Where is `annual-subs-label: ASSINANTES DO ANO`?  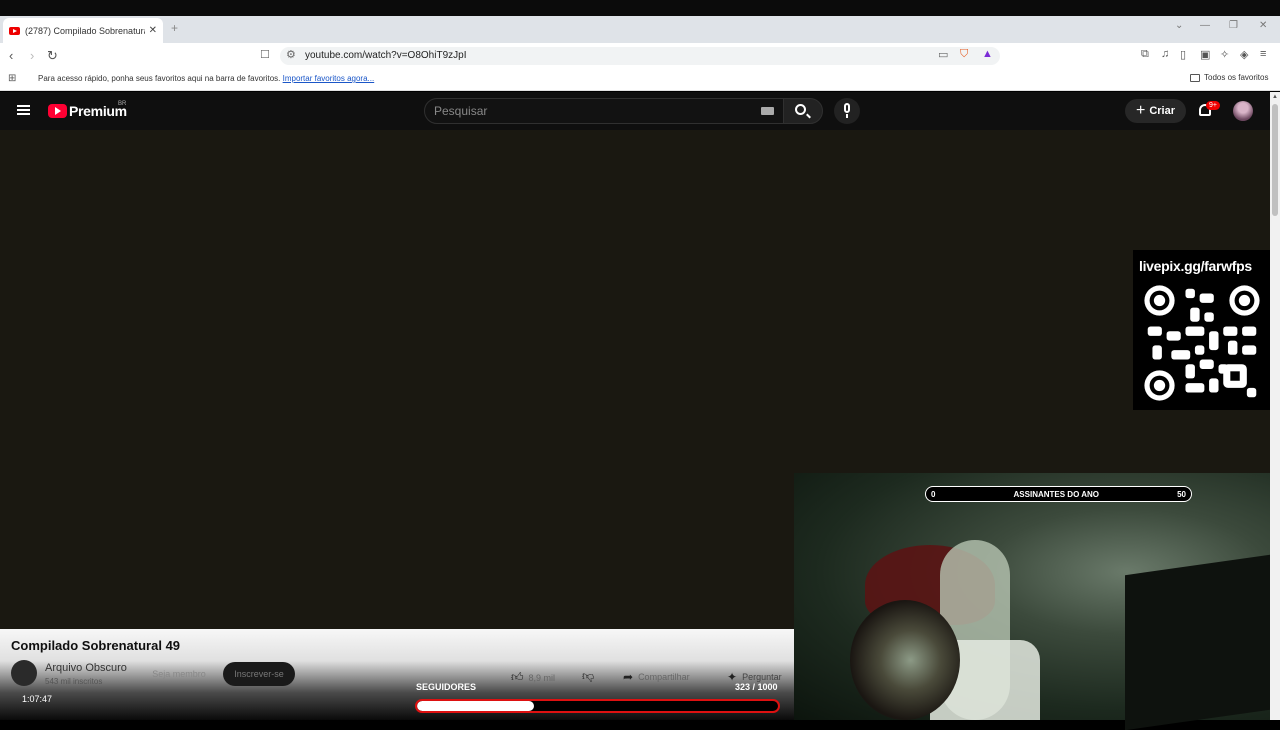 annual-subs-label: ASSINANTES DO ANO is located at coordinates (1056, 494).